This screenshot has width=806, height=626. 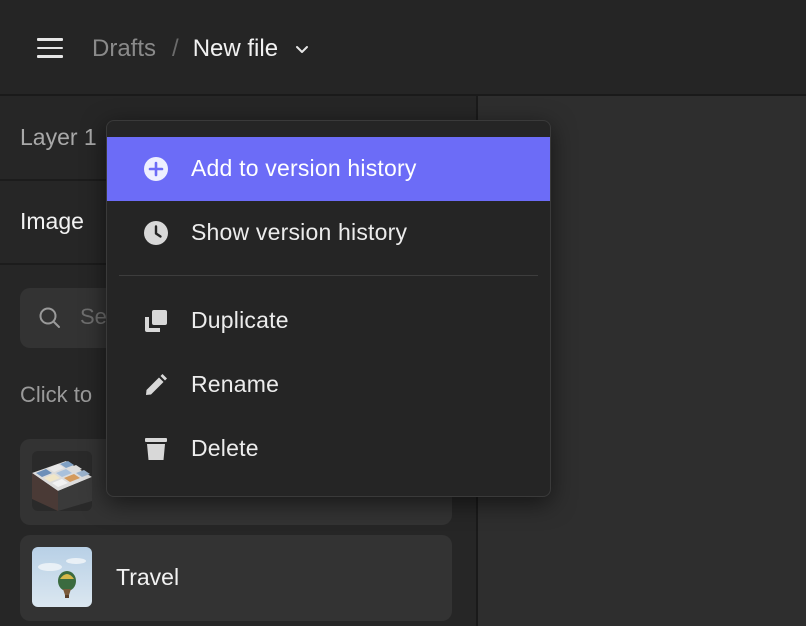 I want to click on file-name: New file, so click(x=235, y=49).